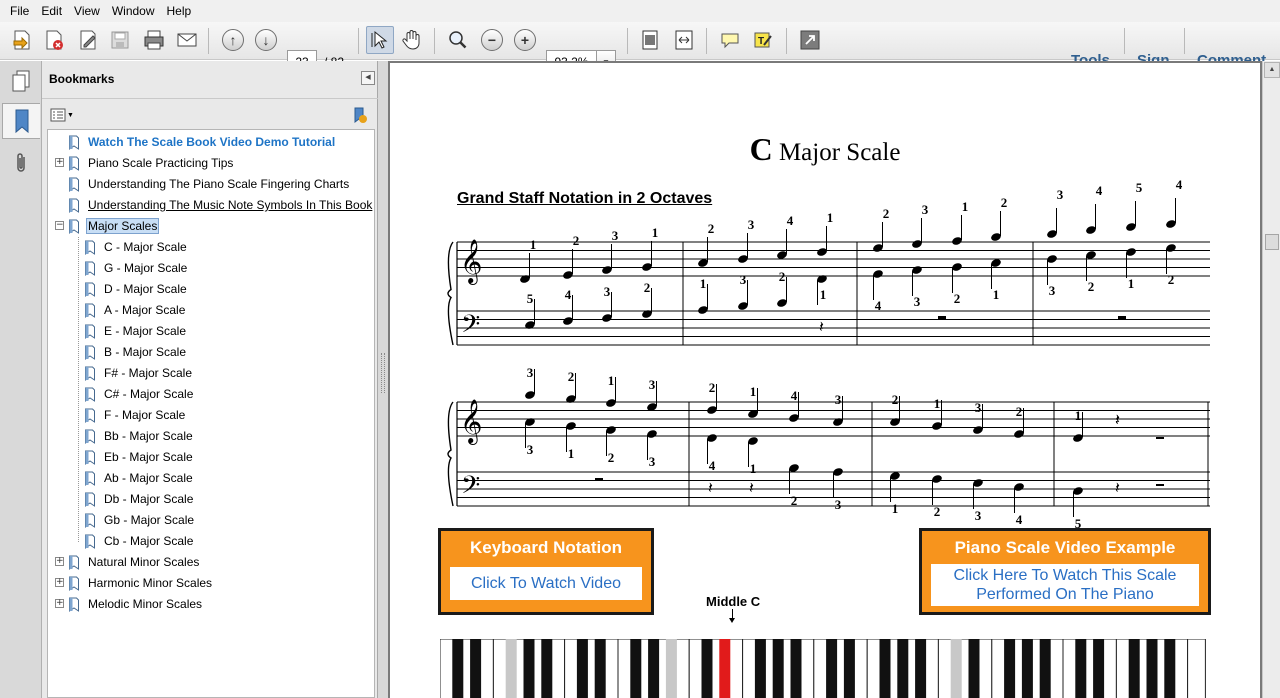  Describe the element at coordinates (154, 40) in the screenshot. I see `print-icon` at that location.